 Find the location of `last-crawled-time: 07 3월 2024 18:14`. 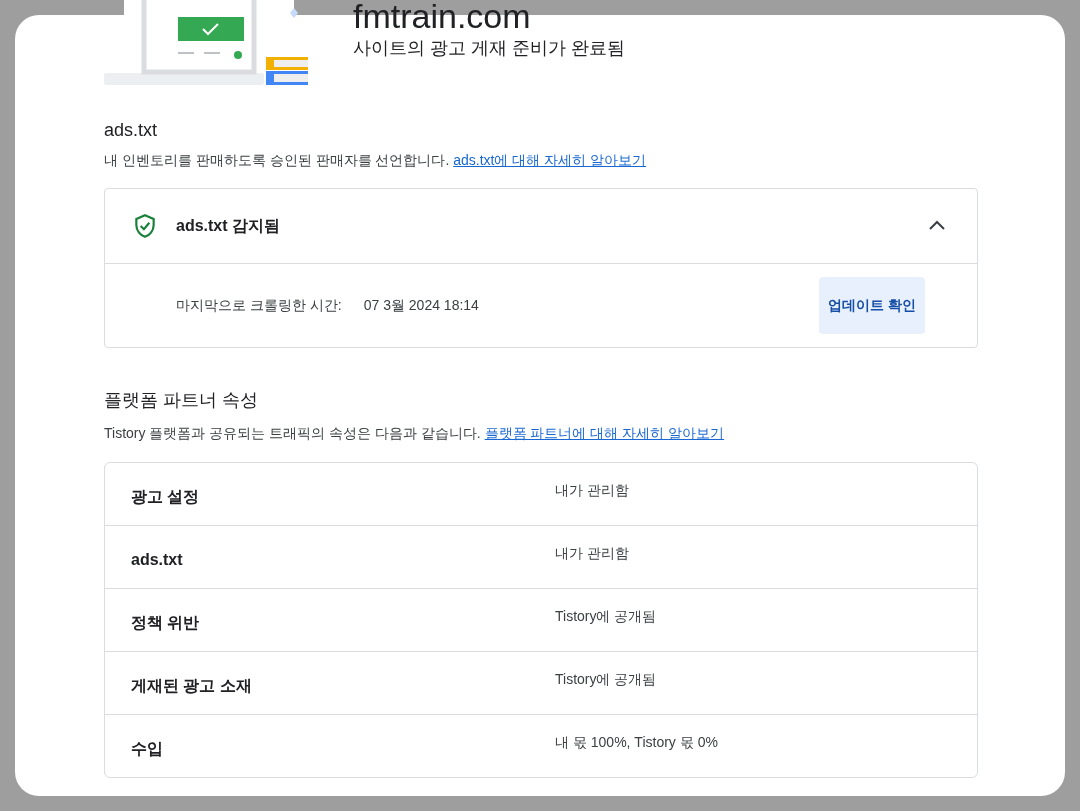

last-crawled-time: 07 3월 2024 18:14 is located at coordinates (421, 305).